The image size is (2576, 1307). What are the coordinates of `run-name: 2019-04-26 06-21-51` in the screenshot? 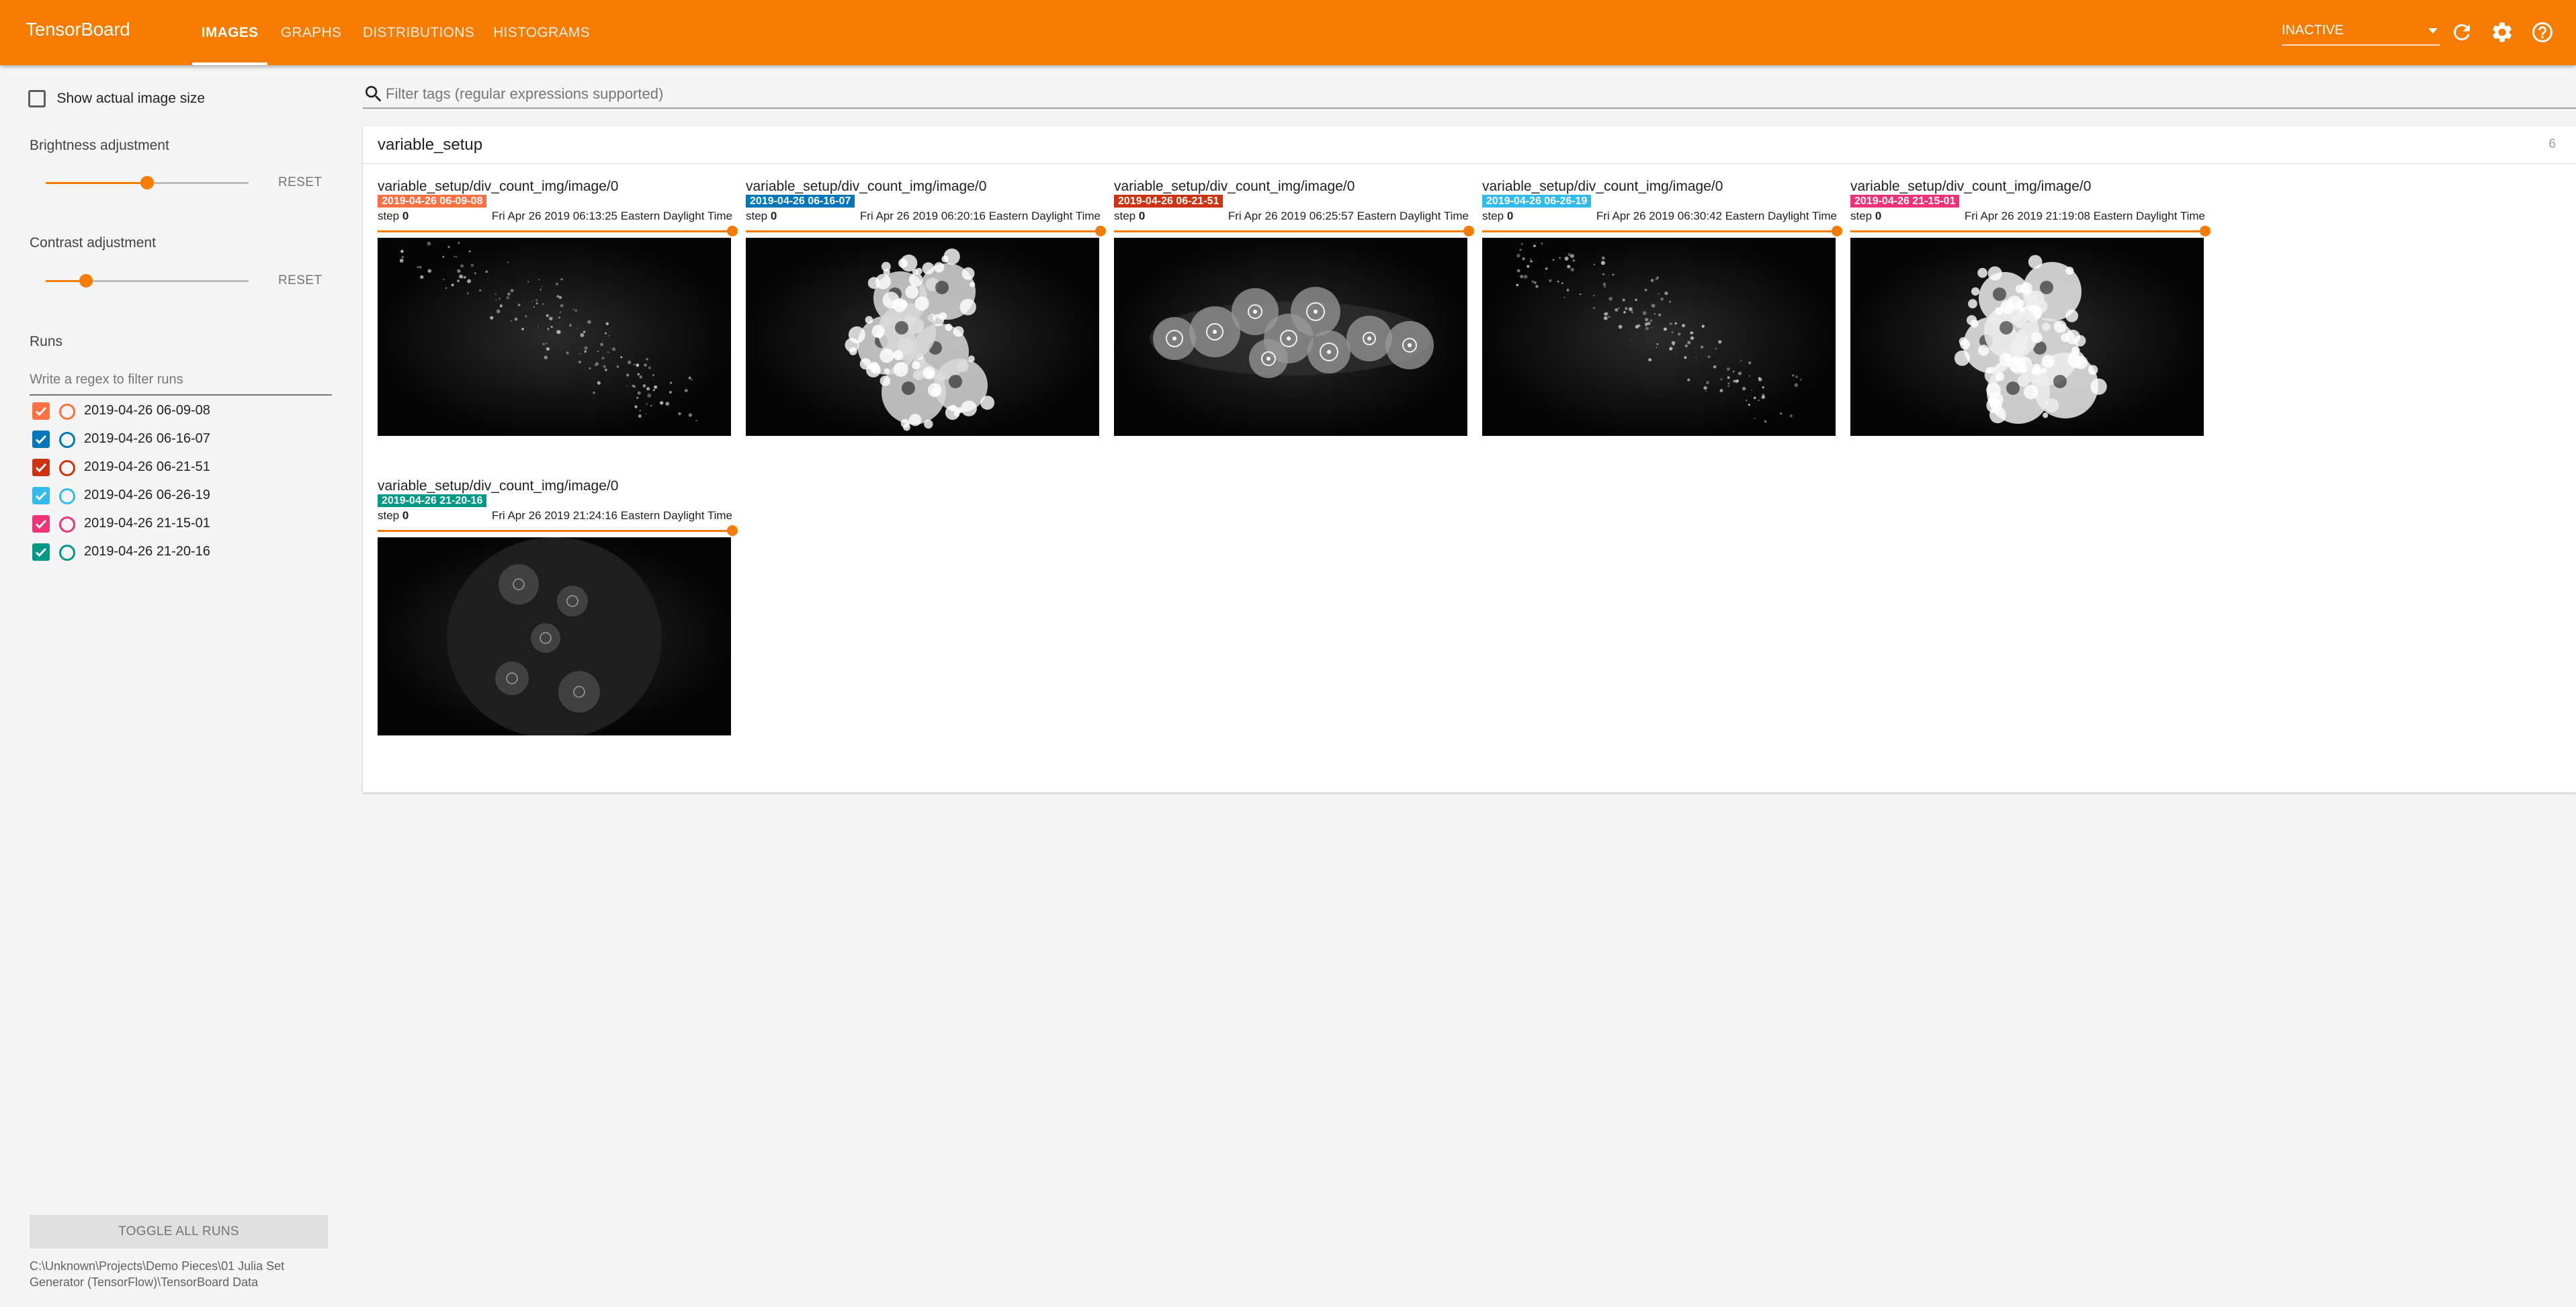 It's located at (147, 466).